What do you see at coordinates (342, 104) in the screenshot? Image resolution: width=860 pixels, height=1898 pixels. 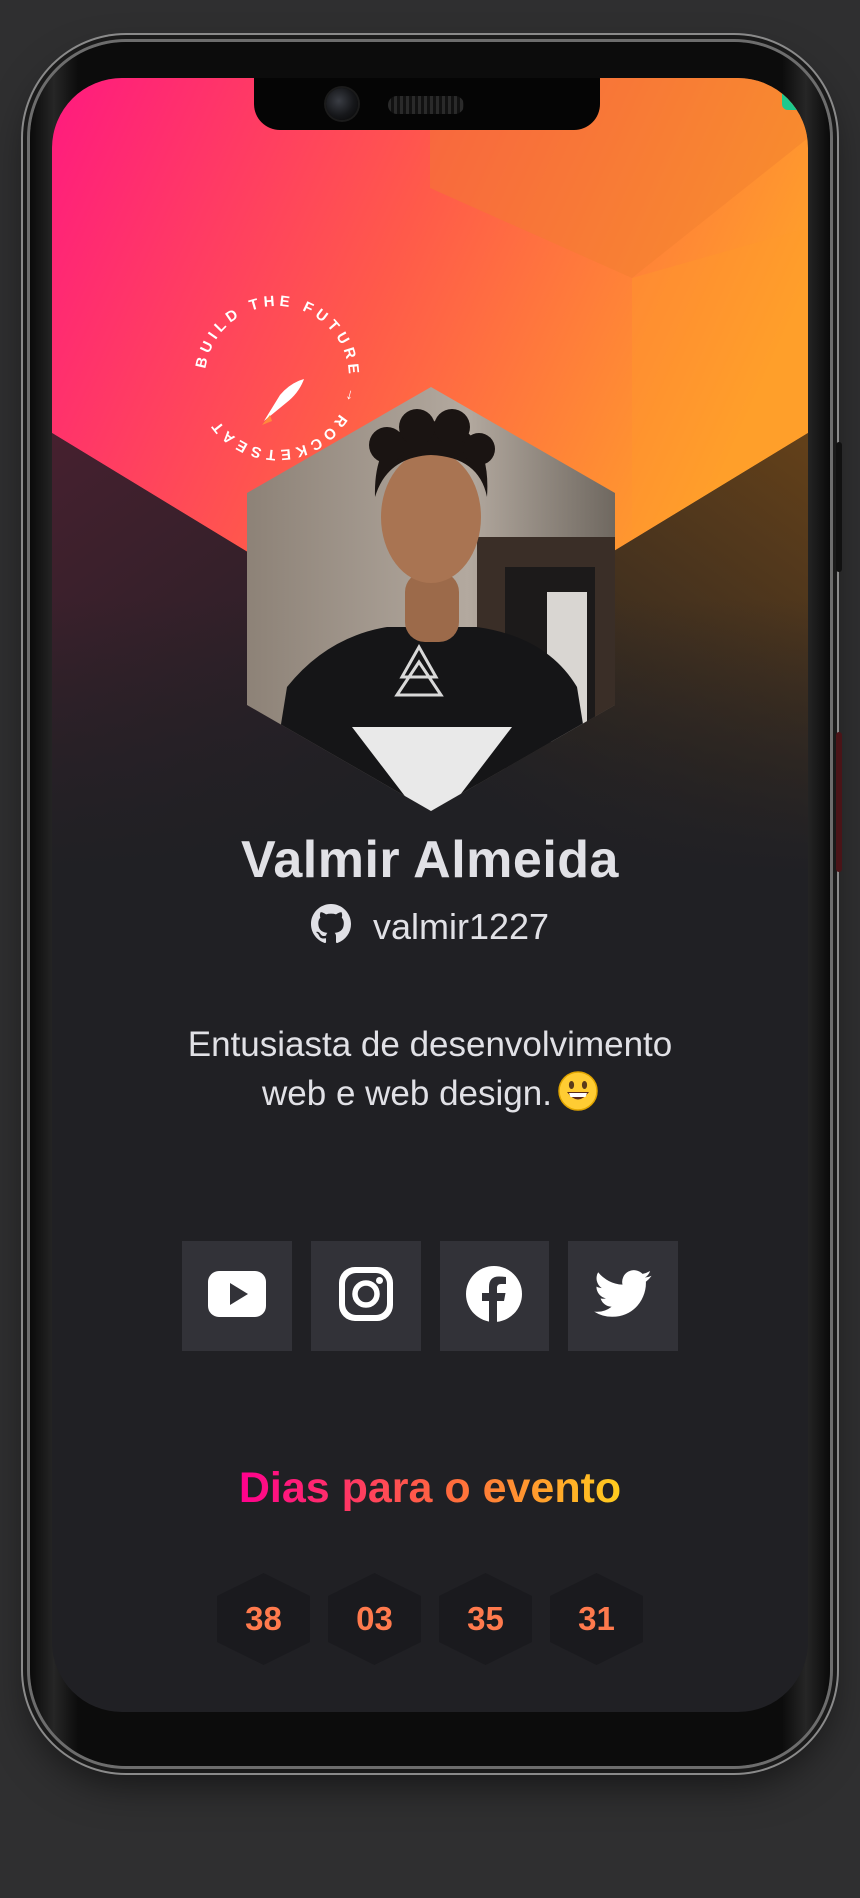 I see `camera-icon` at bounding box center [342, 104].